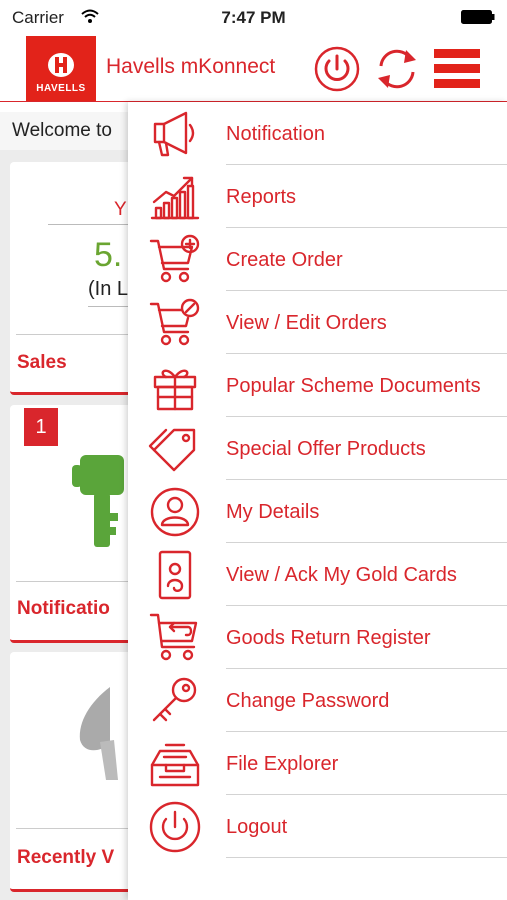  I want to click on battery-icon, so click(478, 17).